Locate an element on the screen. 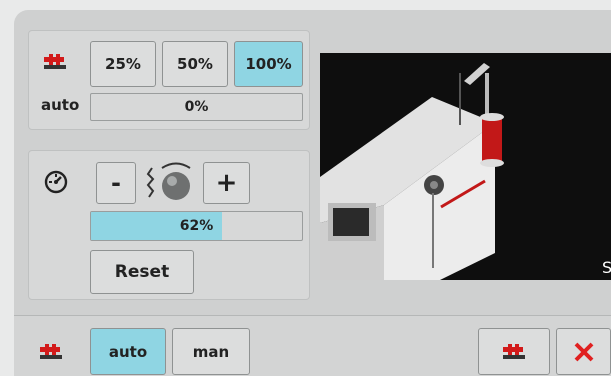 Image resolution: width=611 pixels, height=376 pixels. speed-100-button: 100% is located at coordinates (268, 64).